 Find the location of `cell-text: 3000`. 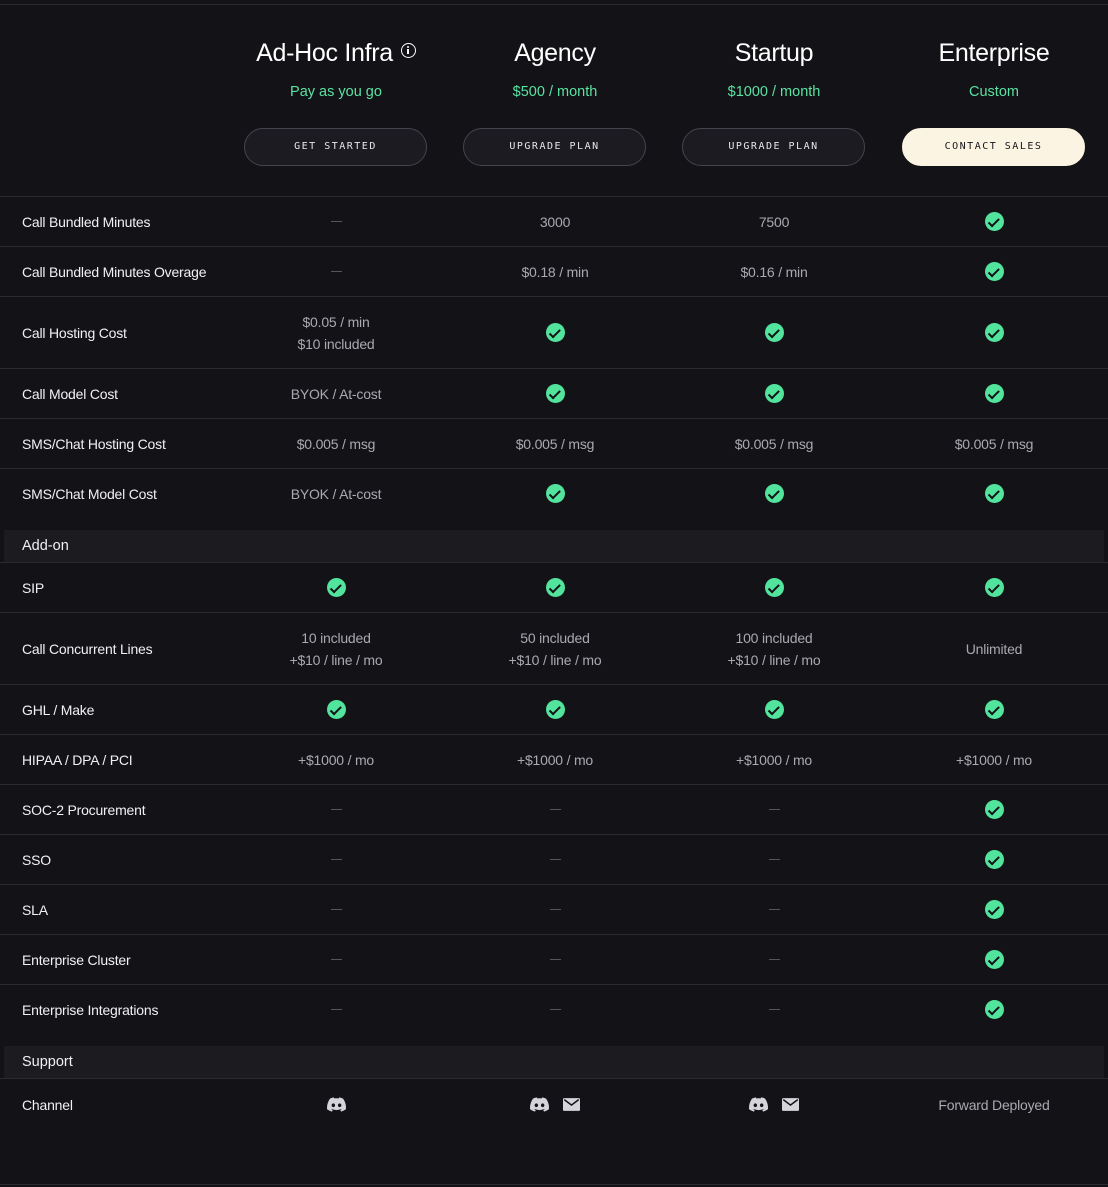

cell-text: 3000 is located at coordinates (555, 221).